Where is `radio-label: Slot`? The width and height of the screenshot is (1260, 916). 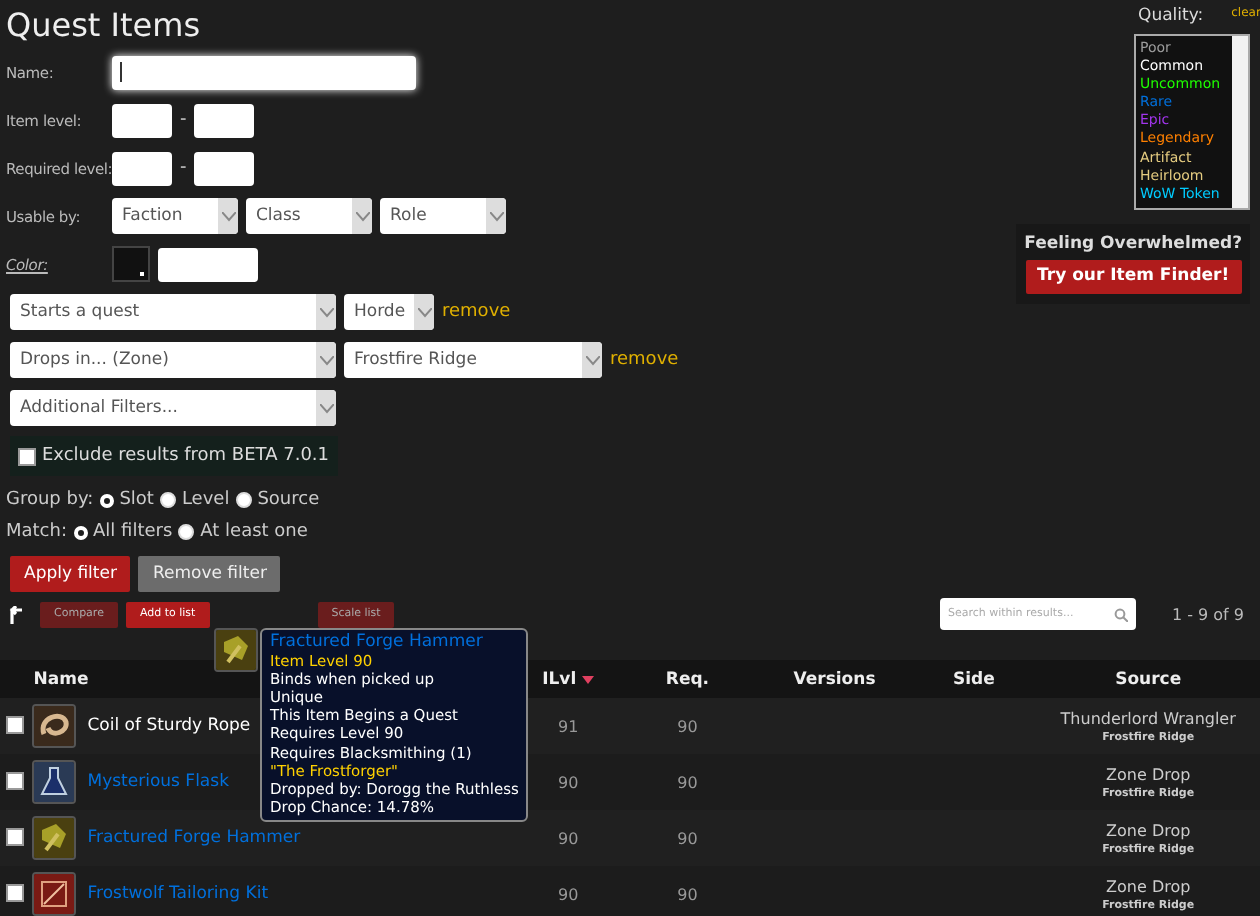 radio-label: Slot is located at coordinates (136, 500).